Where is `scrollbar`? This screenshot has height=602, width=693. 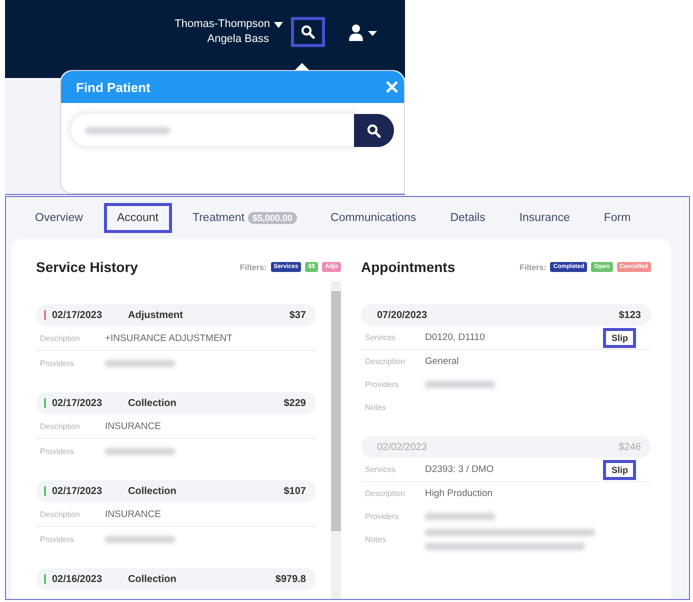
scrollbar is located at coordinates (336, 440).